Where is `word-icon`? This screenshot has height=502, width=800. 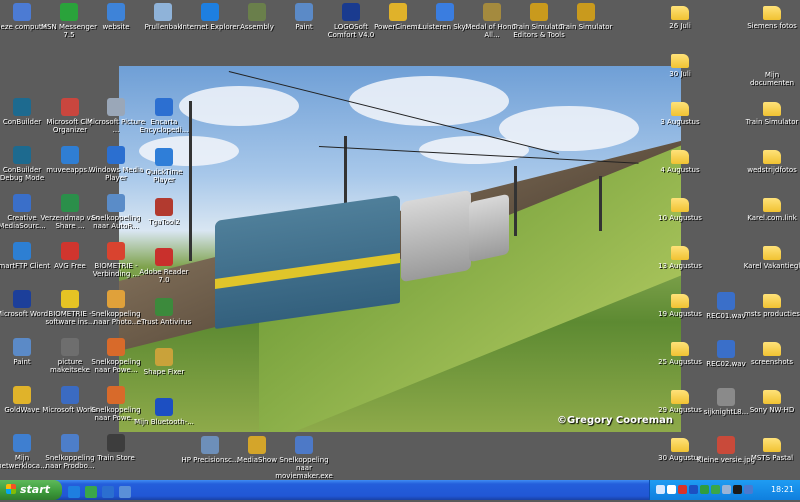 word-icon is located at coordinates (22, 299).